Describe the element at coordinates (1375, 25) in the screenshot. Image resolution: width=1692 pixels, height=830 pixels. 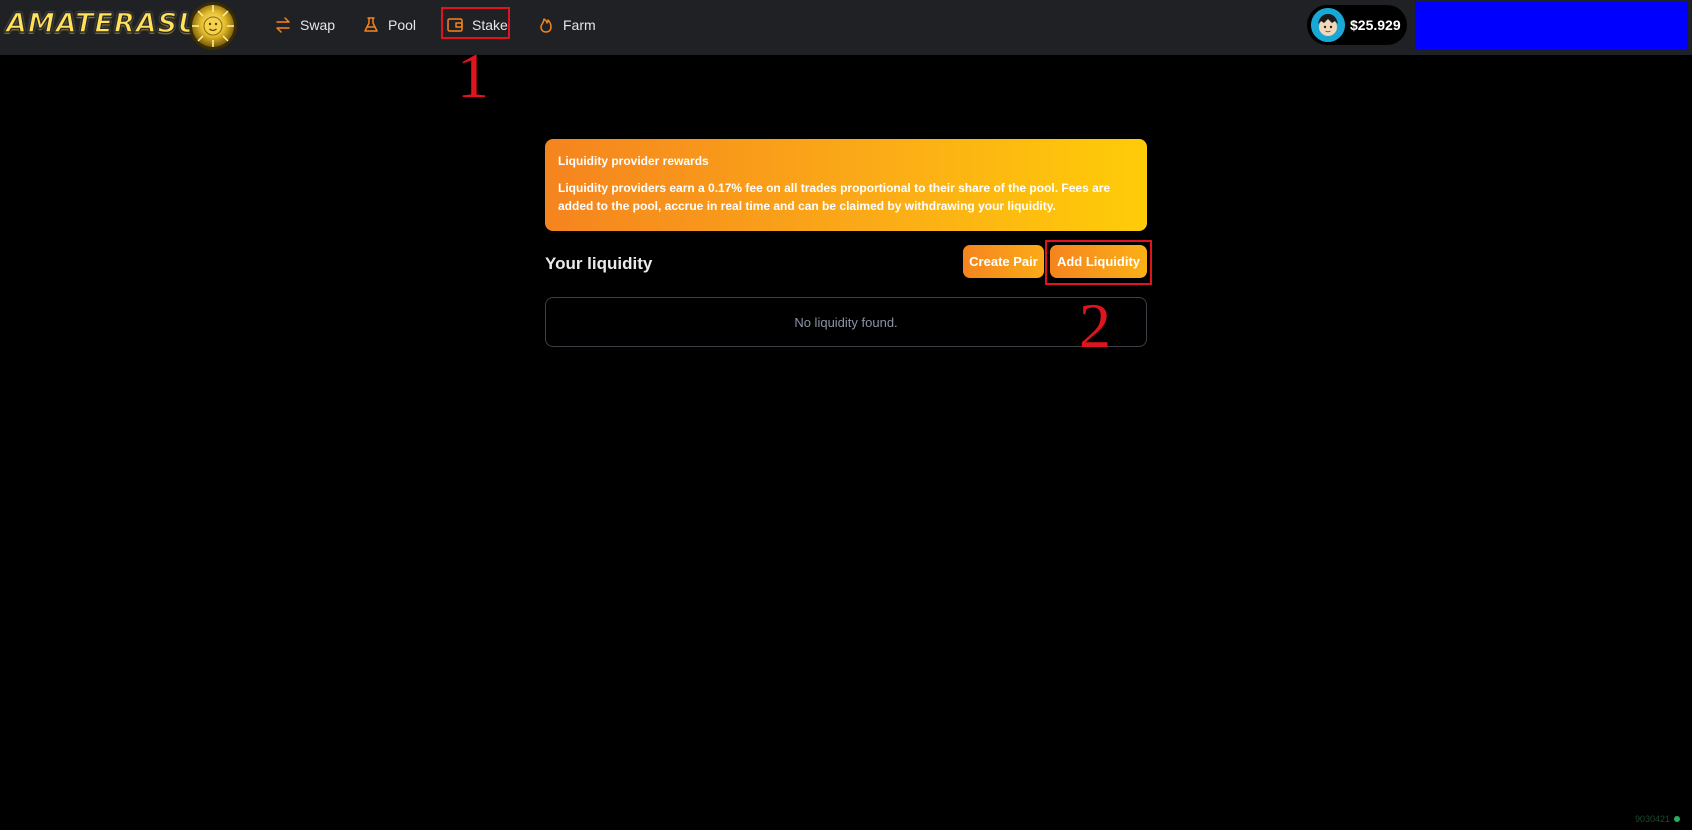
I see `balance-amount: $25.929` at that location.